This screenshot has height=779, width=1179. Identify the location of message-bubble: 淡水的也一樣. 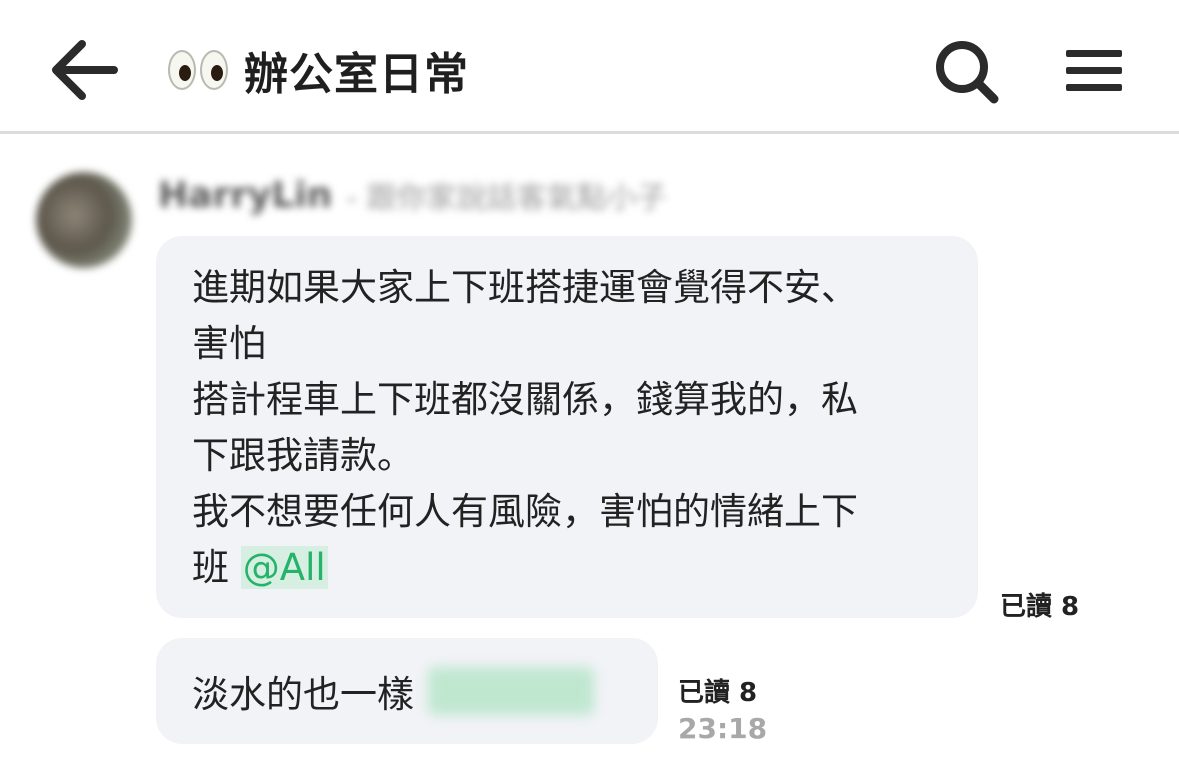
(407, 691).